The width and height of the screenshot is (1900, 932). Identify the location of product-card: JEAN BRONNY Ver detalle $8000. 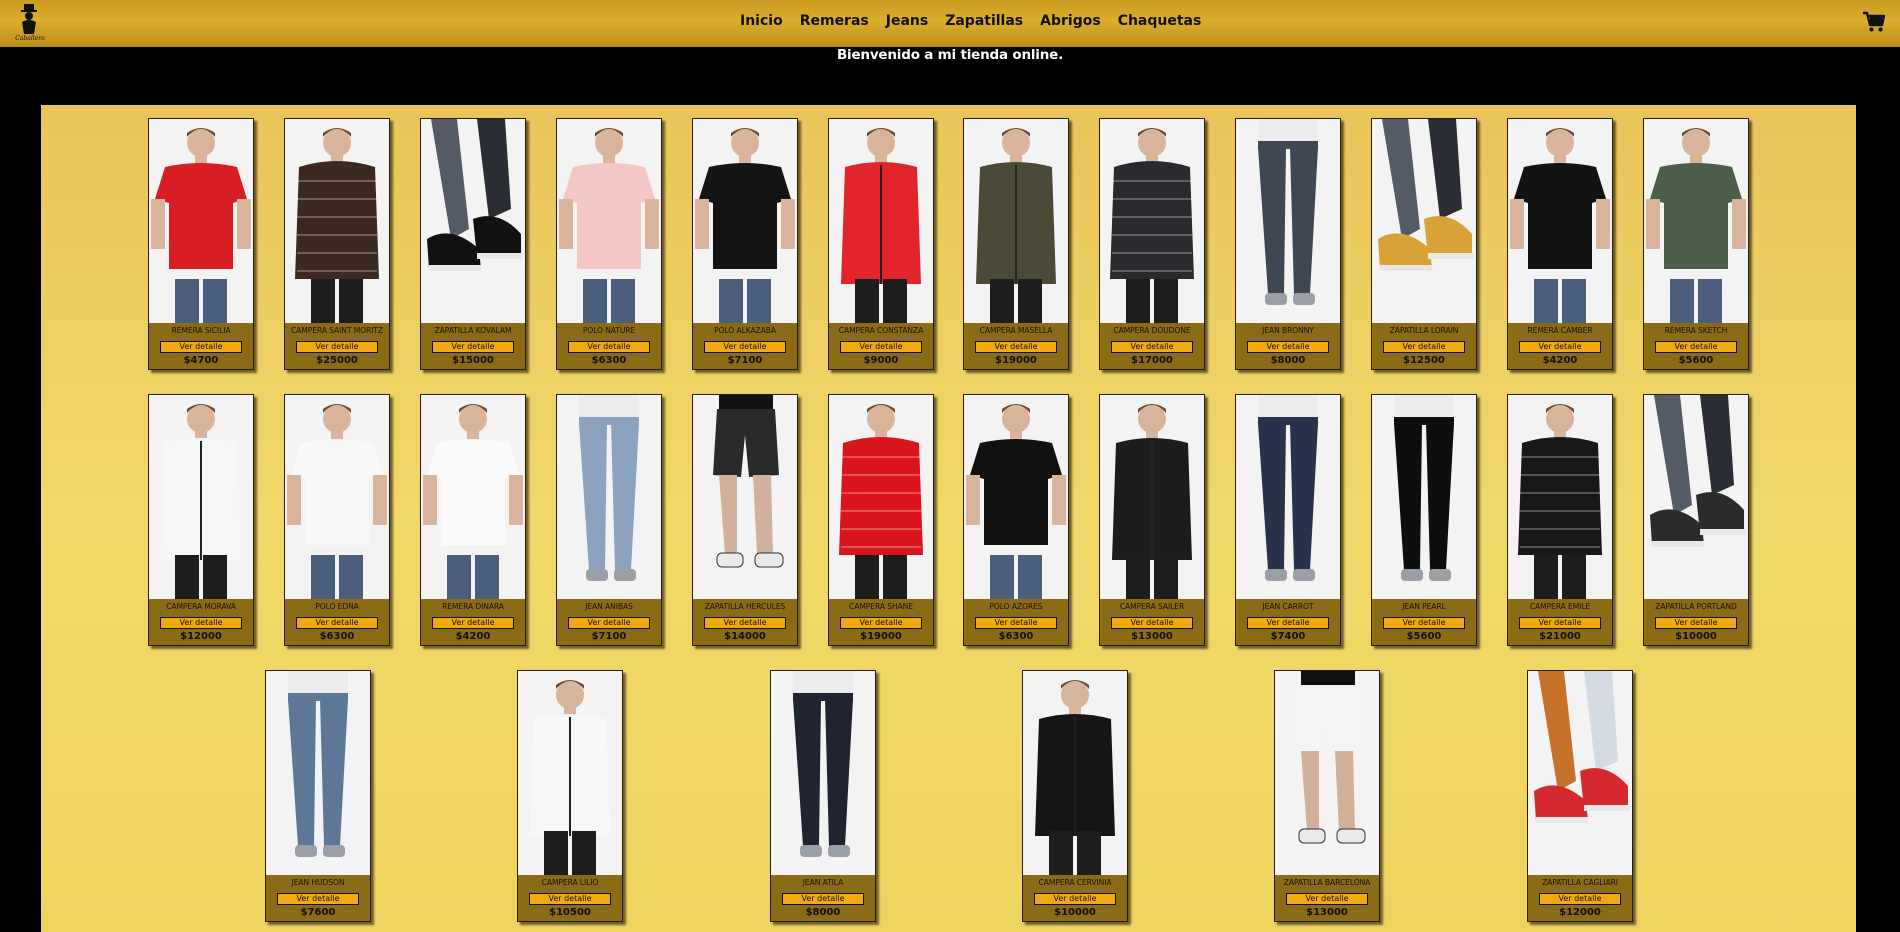
(1288, 244).